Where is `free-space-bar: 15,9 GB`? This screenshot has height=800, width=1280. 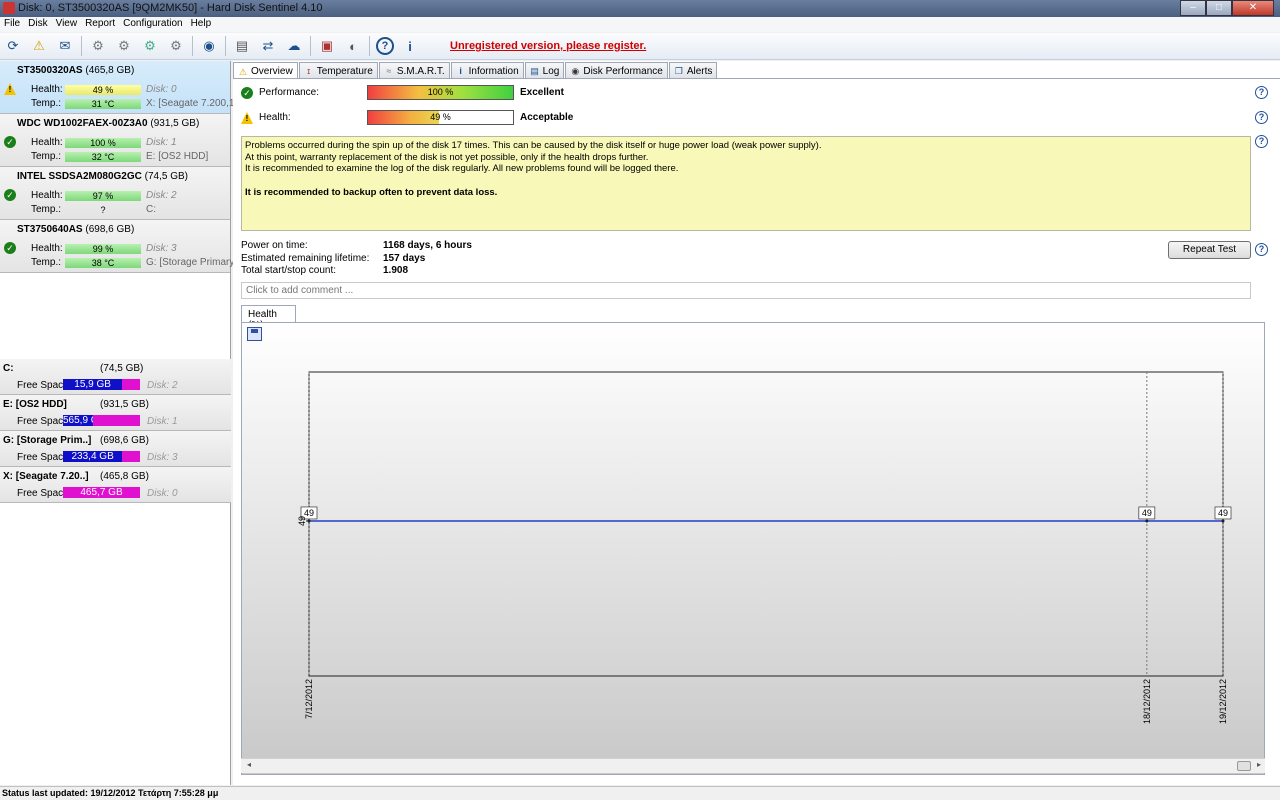
free-space-bar: 15,9 GB is located at coordinates (101, 384).